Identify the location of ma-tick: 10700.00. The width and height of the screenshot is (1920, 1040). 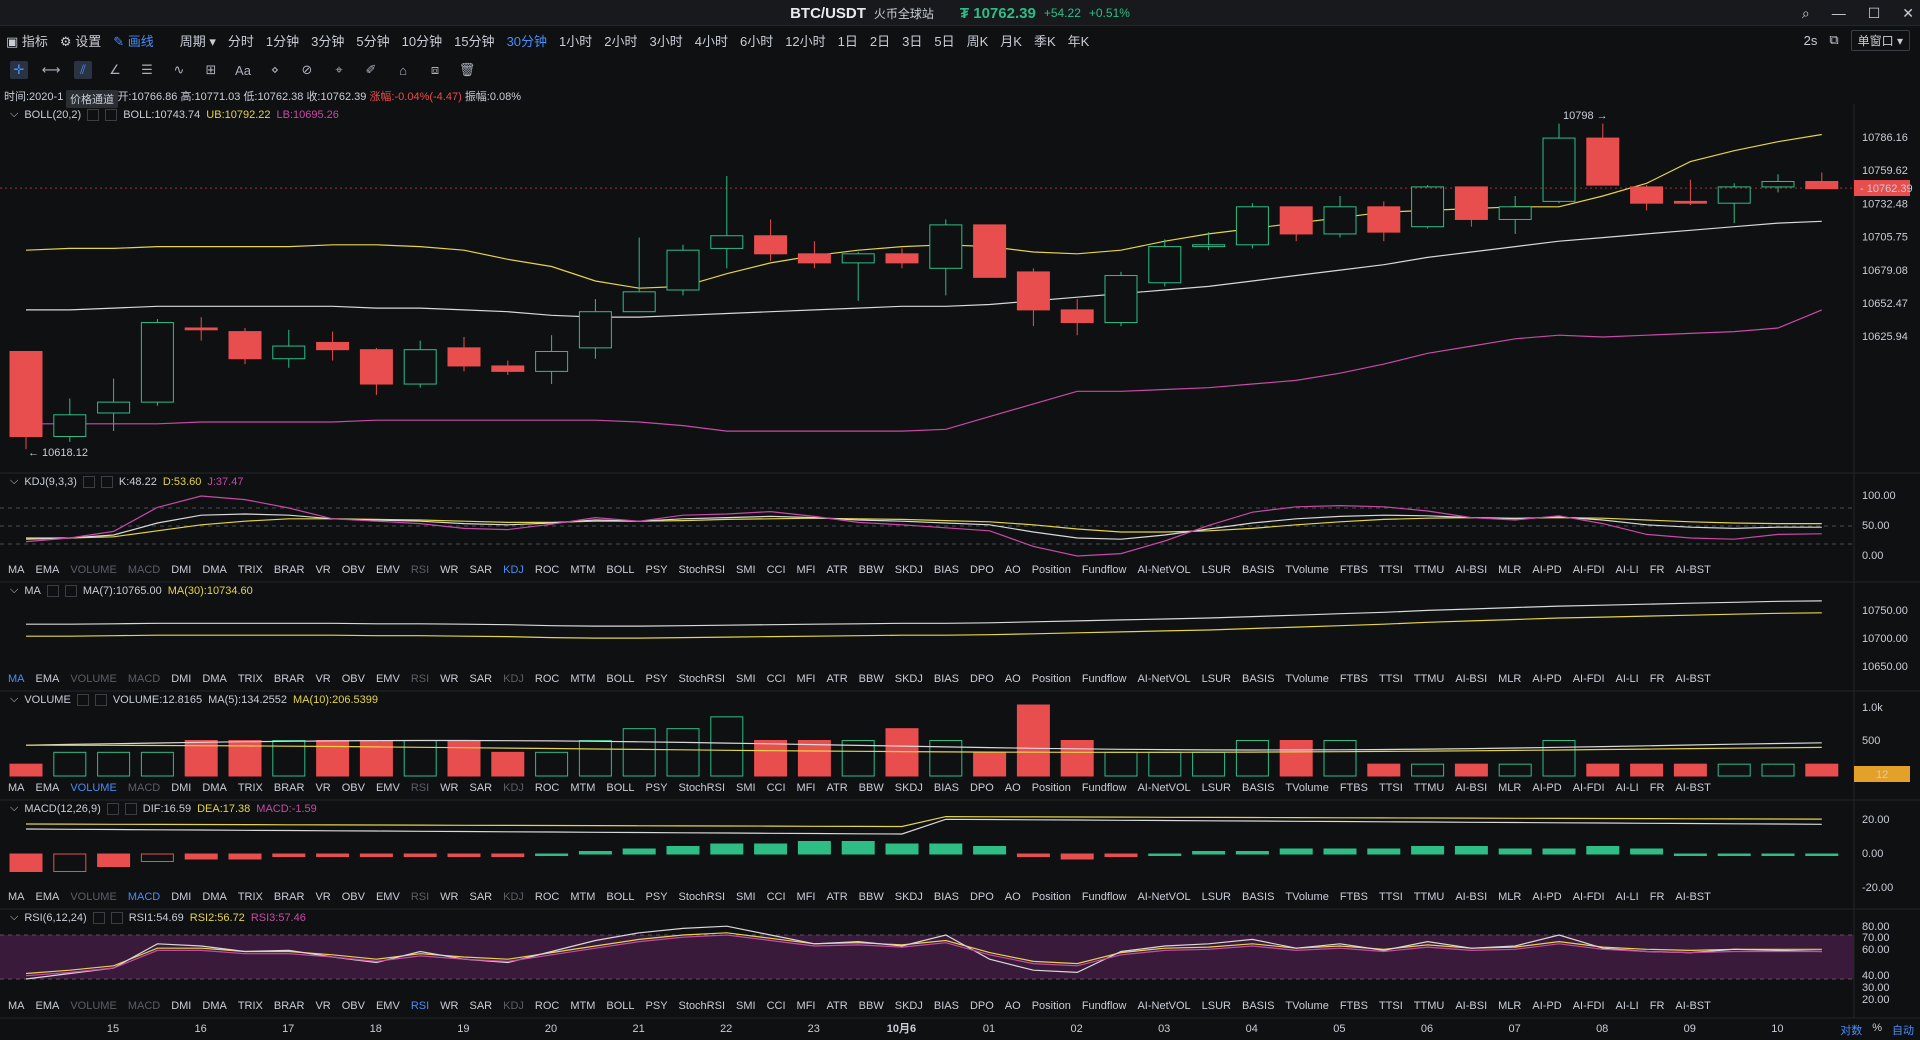
(1885, 639).